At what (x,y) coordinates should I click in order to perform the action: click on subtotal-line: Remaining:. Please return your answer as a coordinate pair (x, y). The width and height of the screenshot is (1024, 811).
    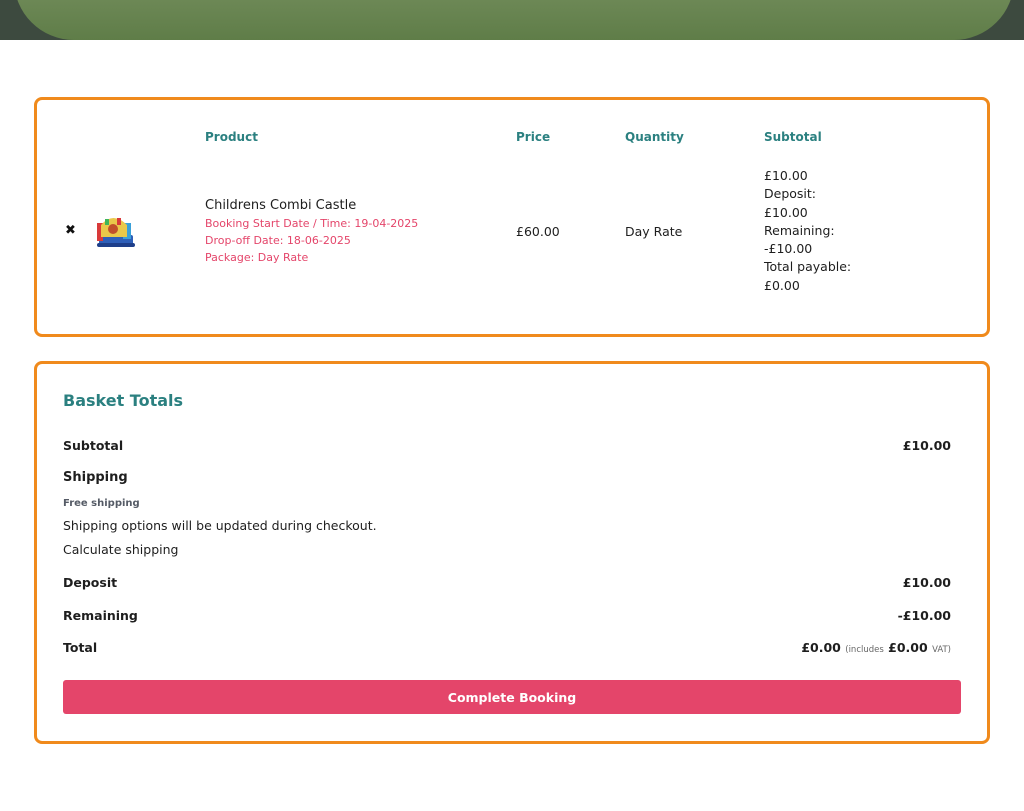
    Looking at the image, I should click on (799, 230).